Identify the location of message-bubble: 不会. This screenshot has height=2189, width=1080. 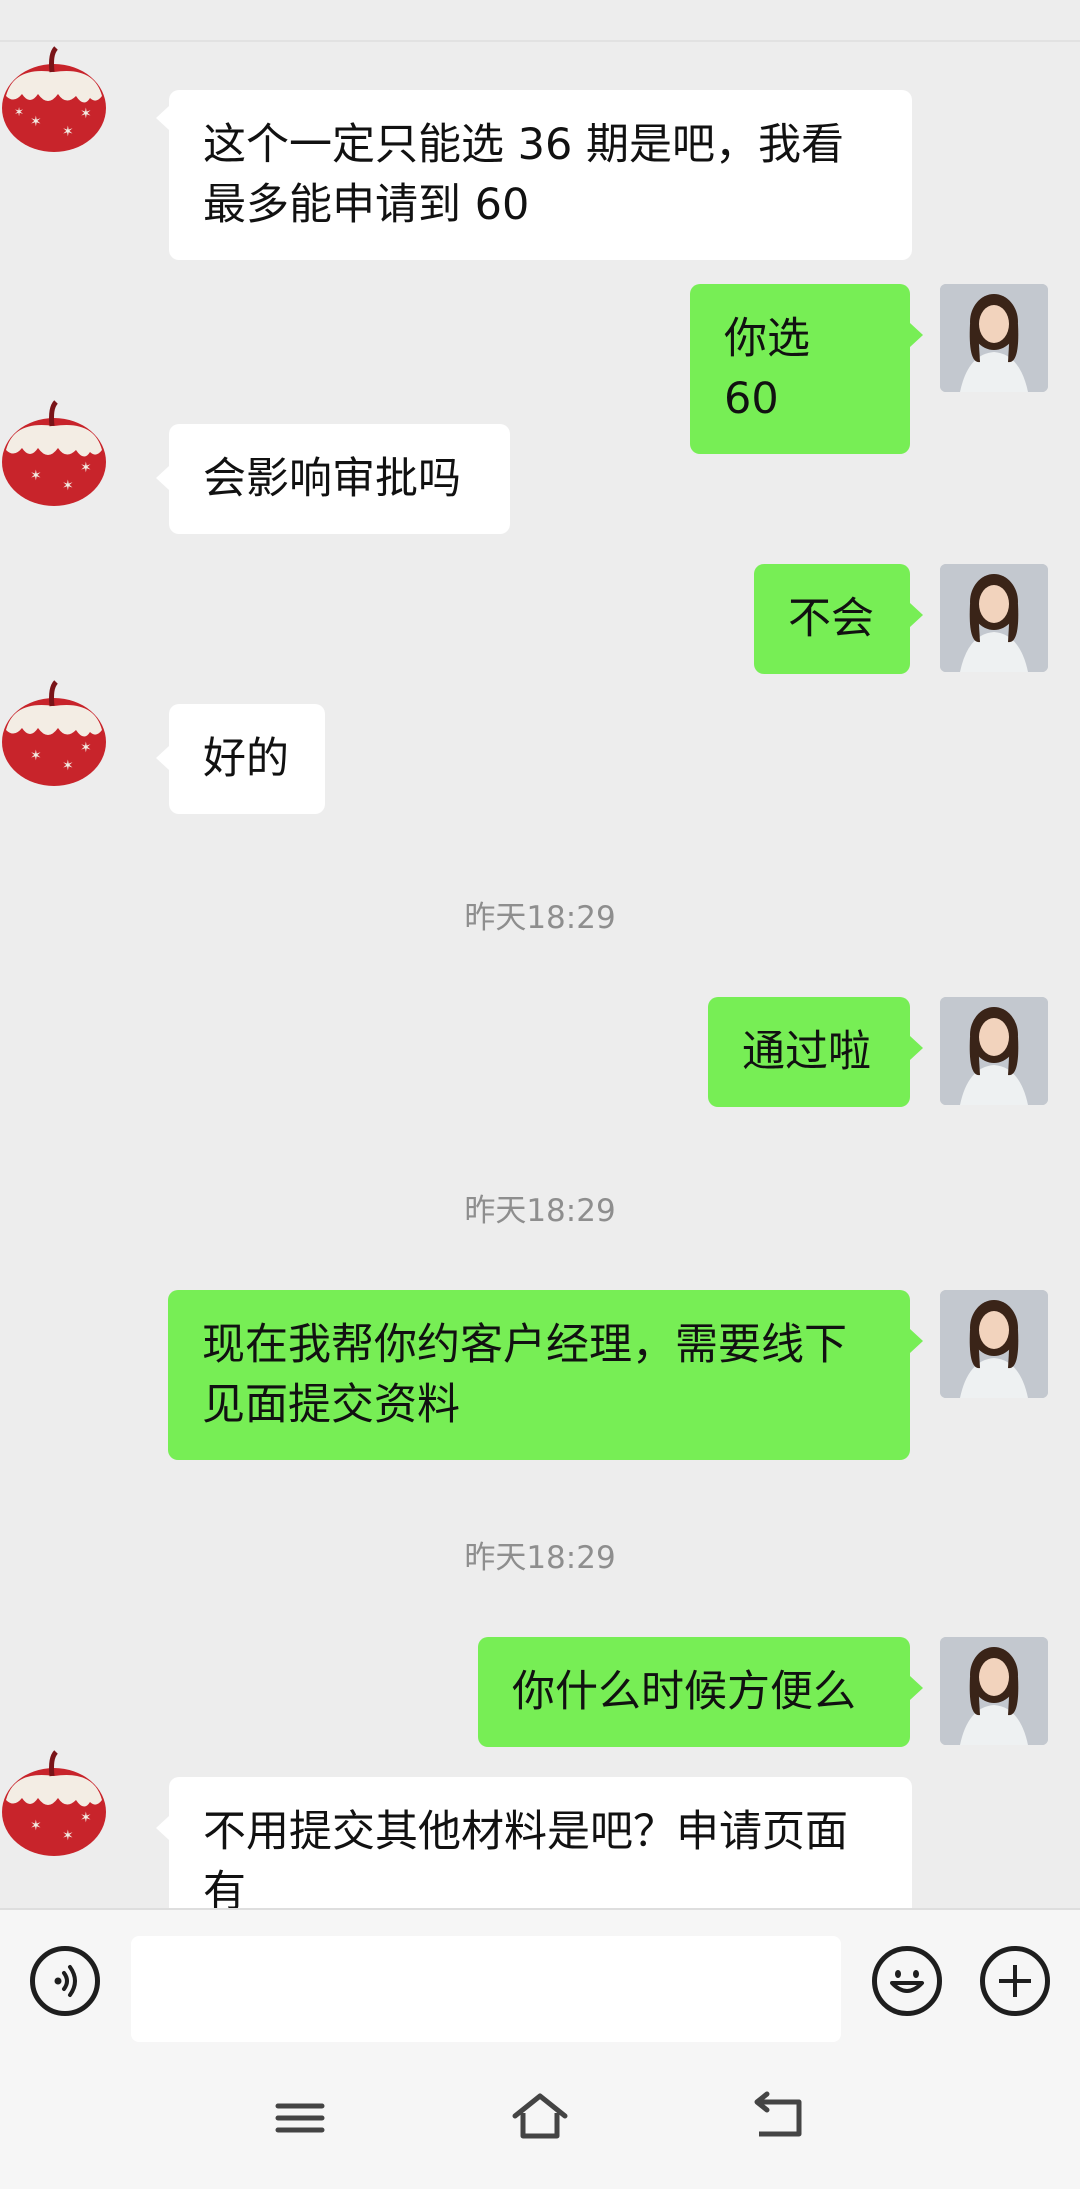
(832, 619).